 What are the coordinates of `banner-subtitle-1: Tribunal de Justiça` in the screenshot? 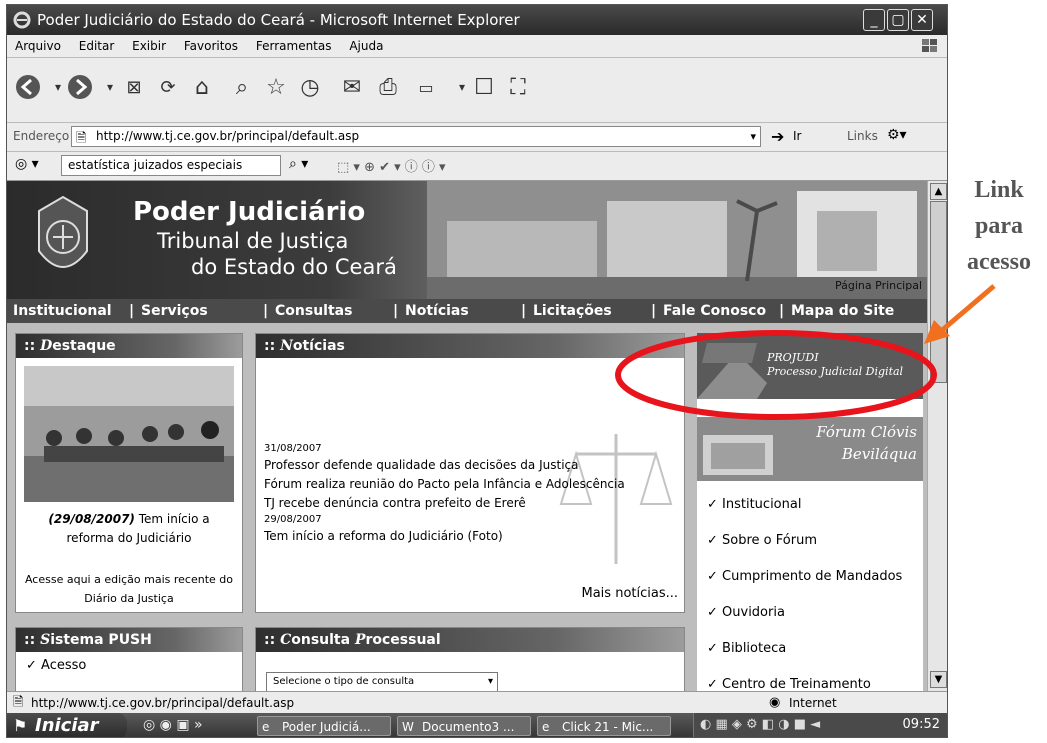 It's located at (253, 241).